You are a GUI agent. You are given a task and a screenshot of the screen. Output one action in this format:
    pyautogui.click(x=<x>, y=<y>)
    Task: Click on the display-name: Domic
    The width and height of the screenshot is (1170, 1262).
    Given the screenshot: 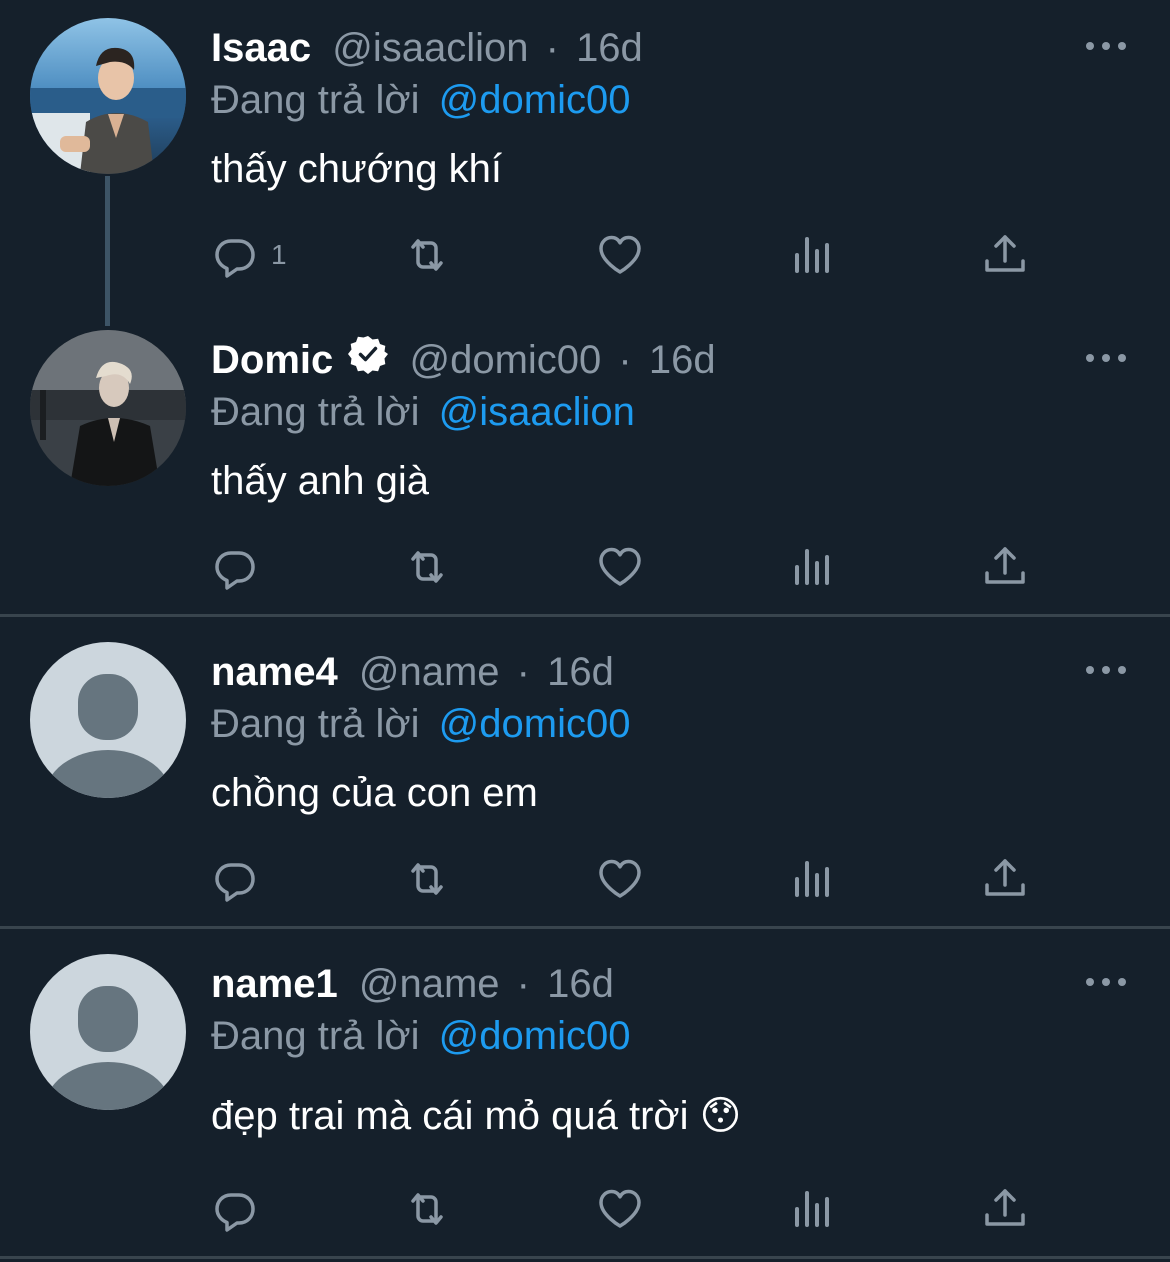 What is the action you would take?
    pyautogui.click(x=272, y=360)
    